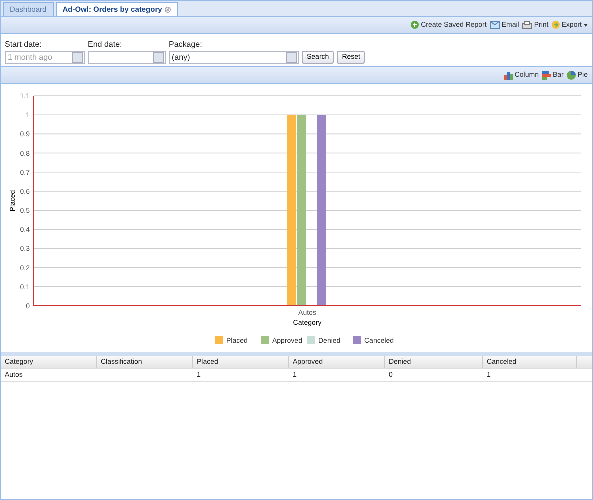  I want to click on field-label: Start date:, so click(24, 44).